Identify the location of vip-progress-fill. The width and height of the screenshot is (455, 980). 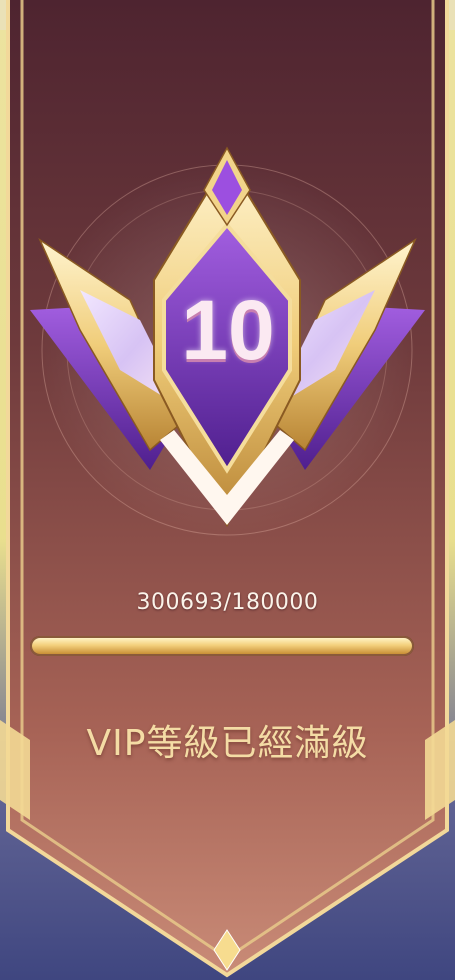
(222, 646).